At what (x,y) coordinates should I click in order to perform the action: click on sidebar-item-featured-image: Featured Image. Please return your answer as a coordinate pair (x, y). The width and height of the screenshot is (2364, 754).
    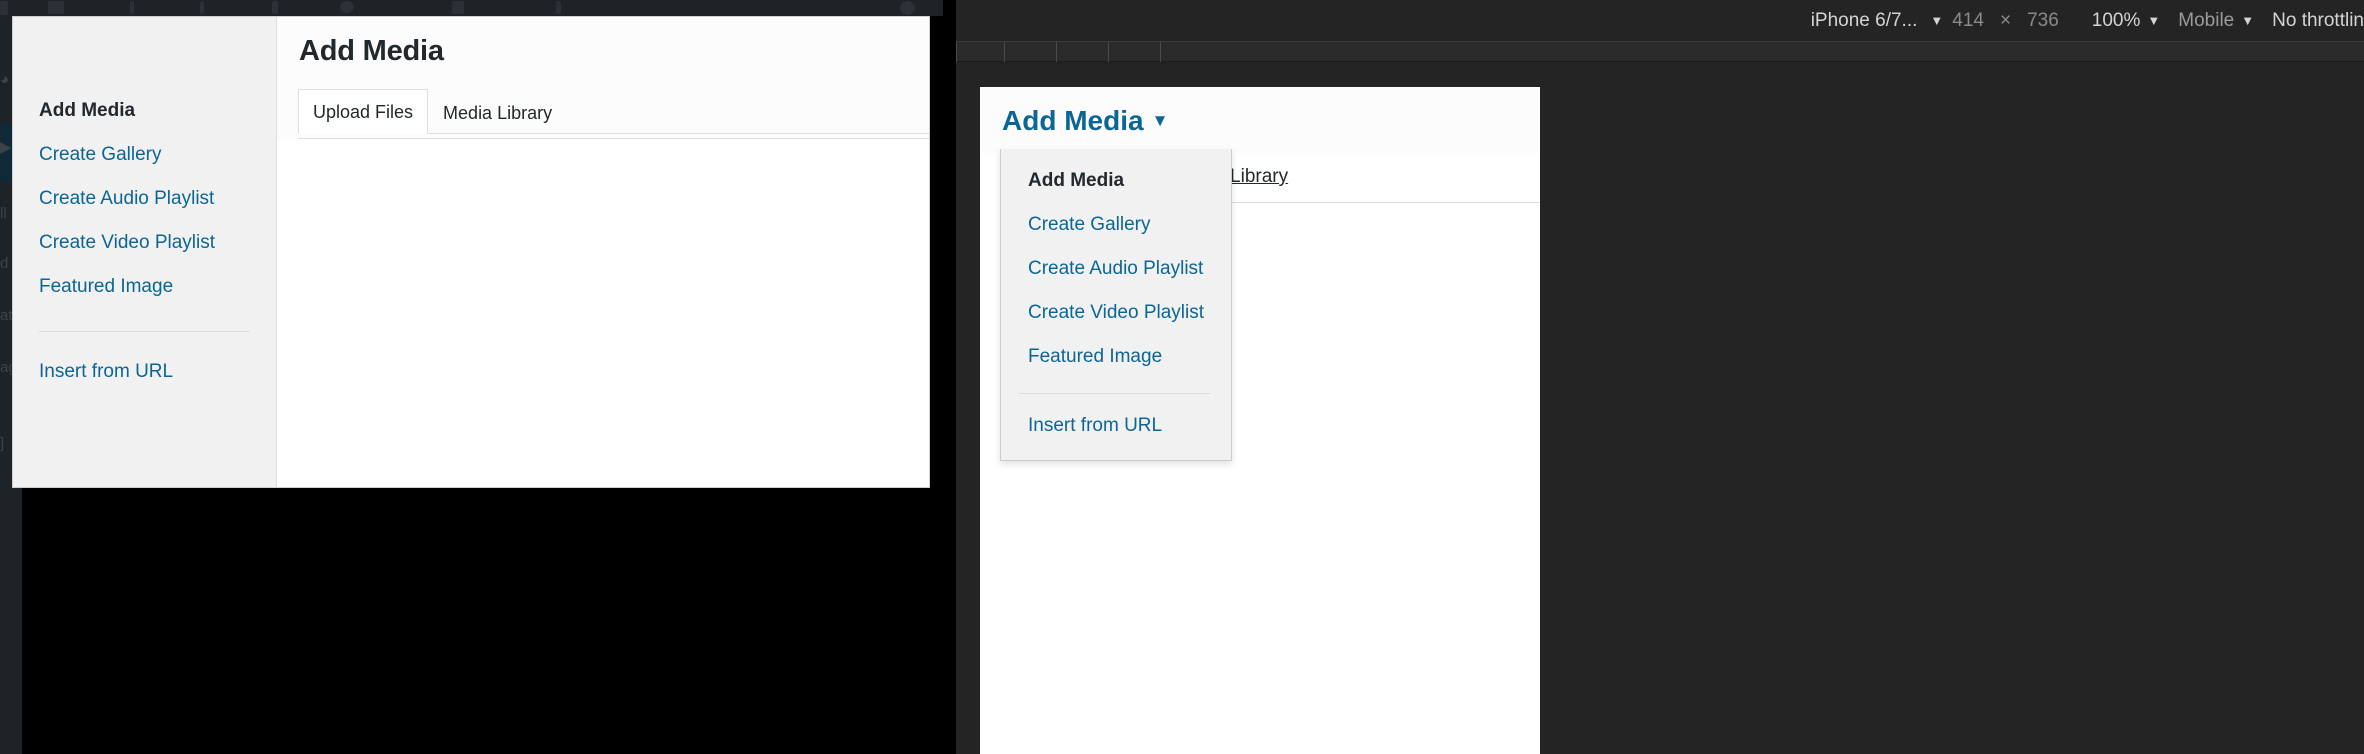
    Looking at the image, I should click on (144, 287).